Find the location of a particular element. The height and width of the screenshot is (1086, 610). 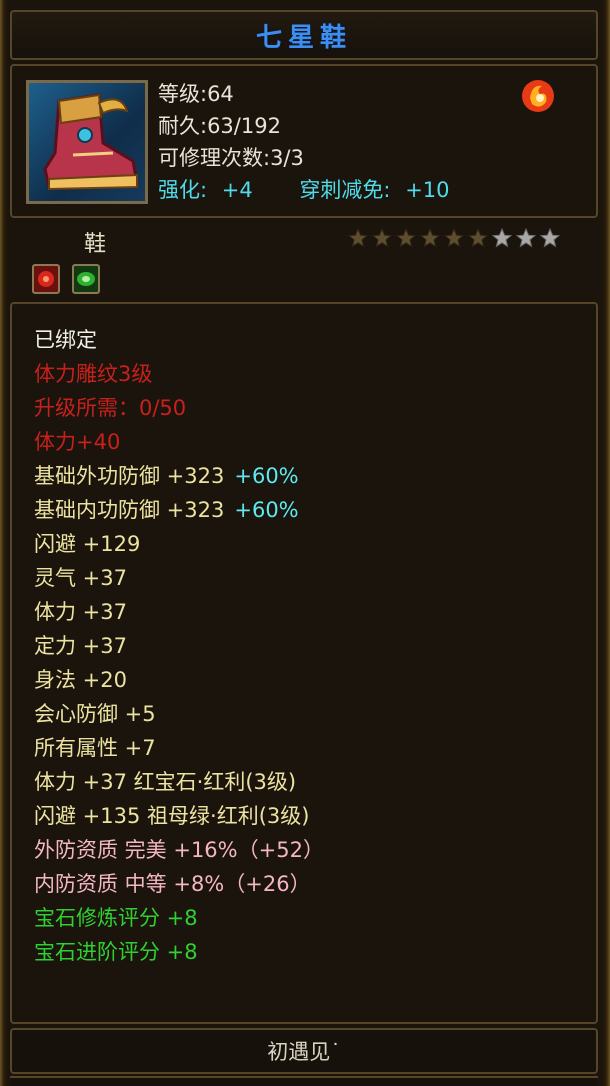

attribute-text: 升级所需：0/50 is located at coordinates (110, 408).